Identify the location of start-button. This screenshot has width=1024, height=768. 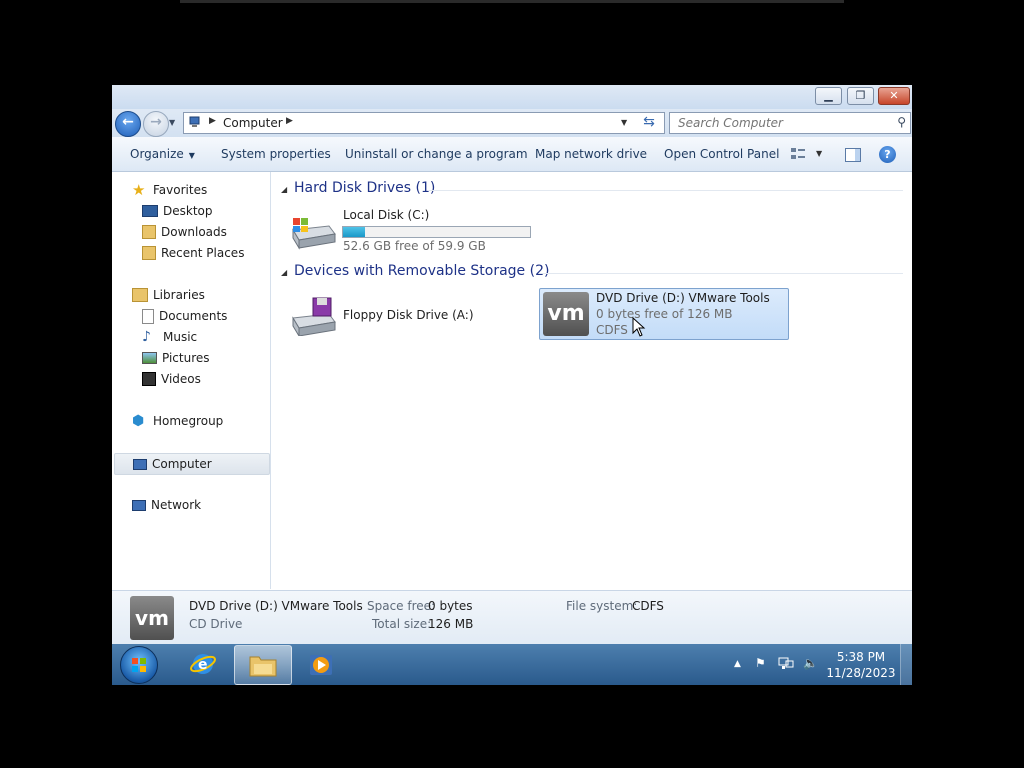
(139, 665).